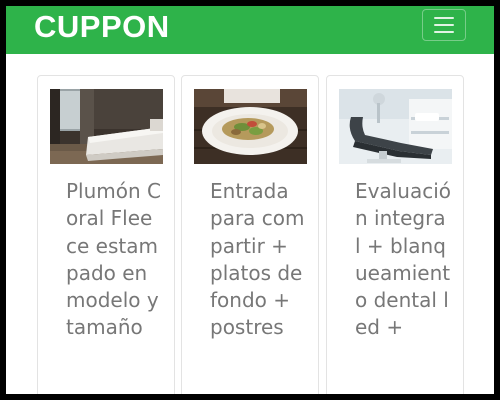 The height and width of the screenshot is (400, 500). I want to click on menu-toggle-button, so click(444, 25).